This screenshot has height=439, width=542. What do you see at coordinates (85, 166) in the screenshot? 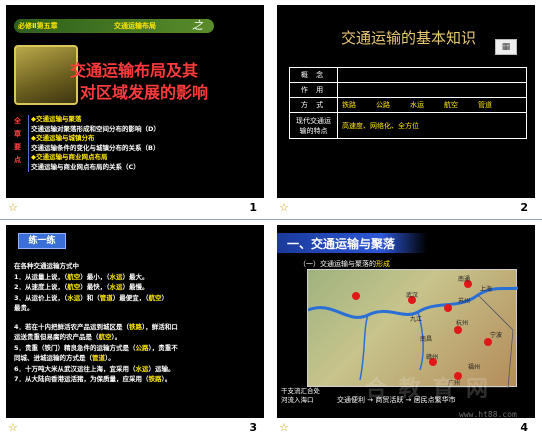
I see `list-item: 交通运输与商业网点布局的关系（C）` at bounding box center [85, 166].